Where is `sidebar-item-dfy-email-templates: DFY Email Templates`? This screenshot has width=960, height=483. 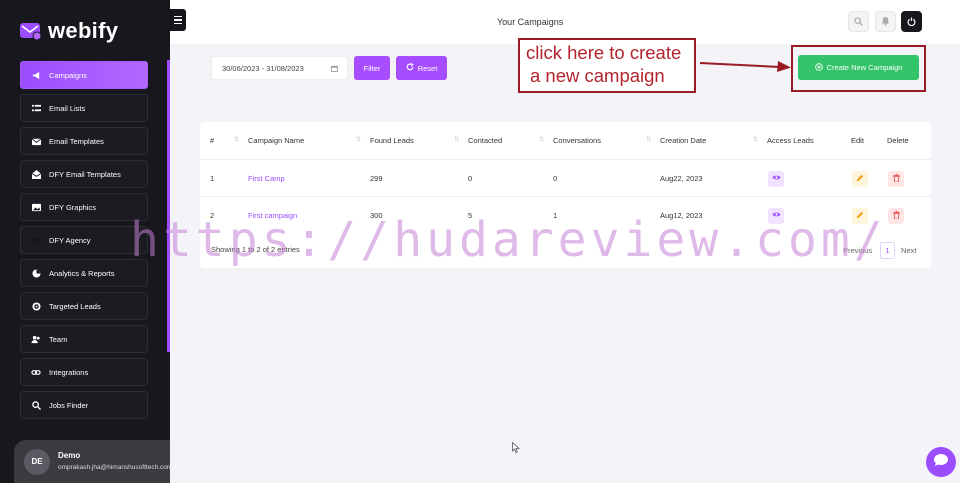
sidebar-item-dfy-email-templates: DFY Email Templates is located at coordinates (84, 174).